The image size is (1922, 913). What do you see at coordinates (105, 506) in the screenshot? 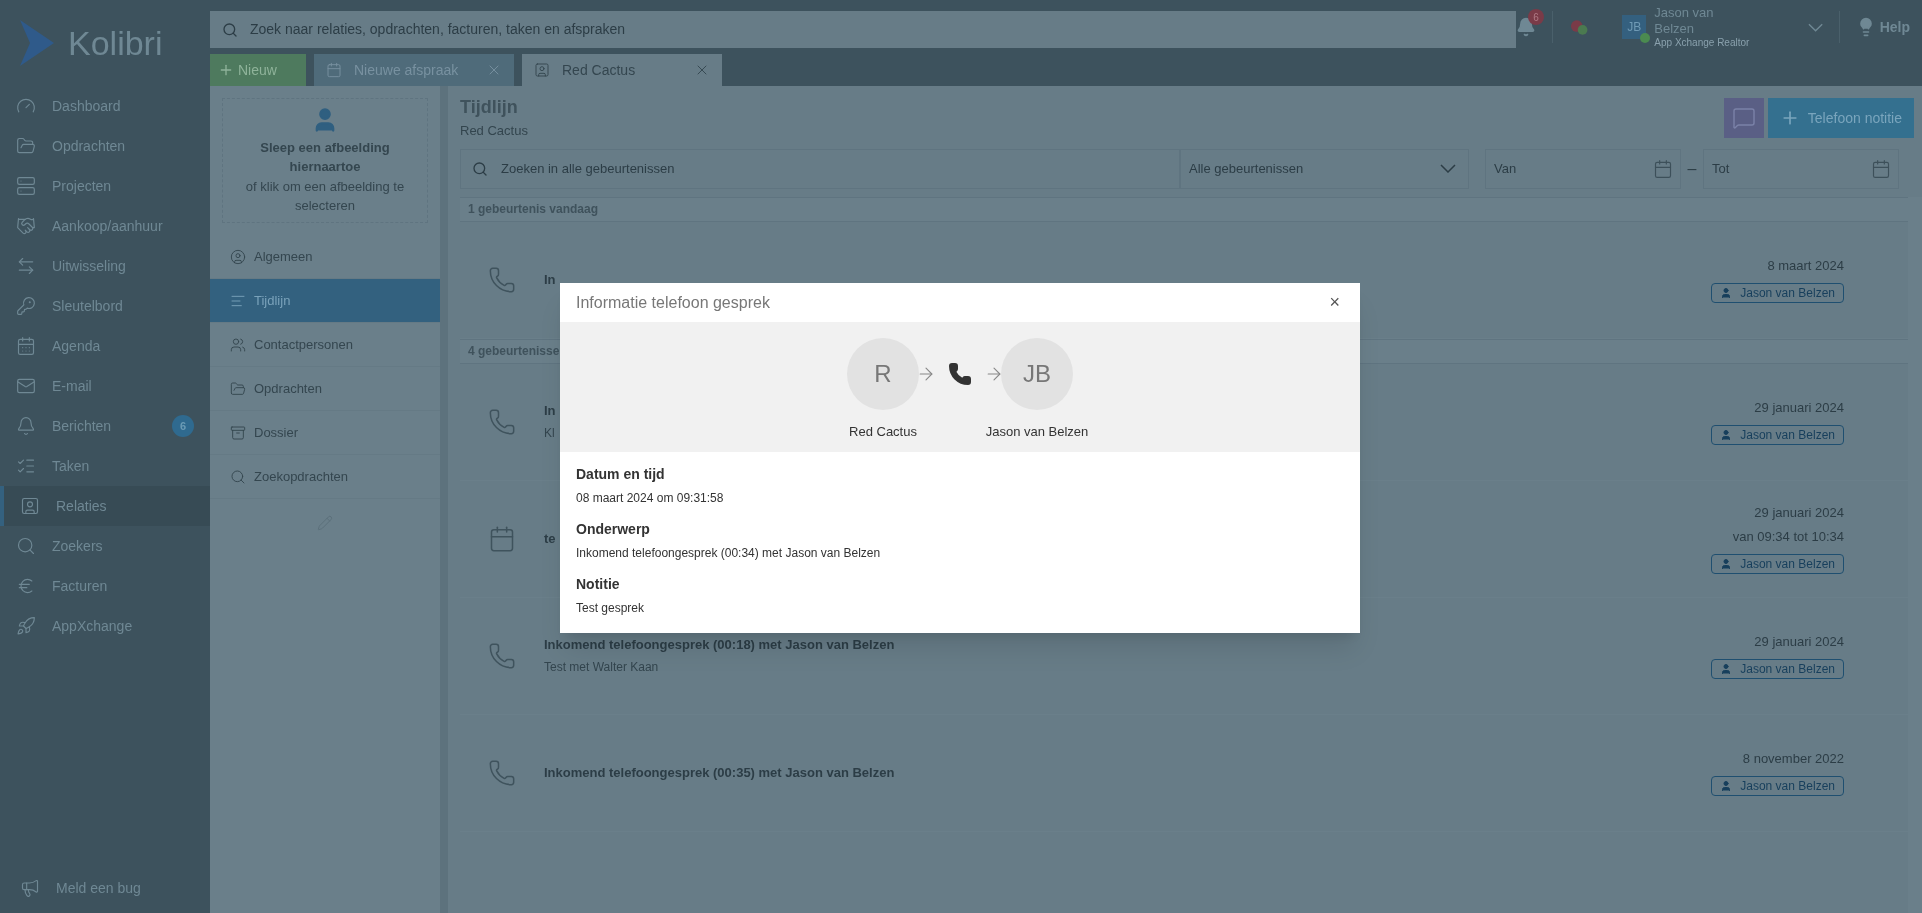
I see `nav-item: Relaties` at bounding box center [105, 506].